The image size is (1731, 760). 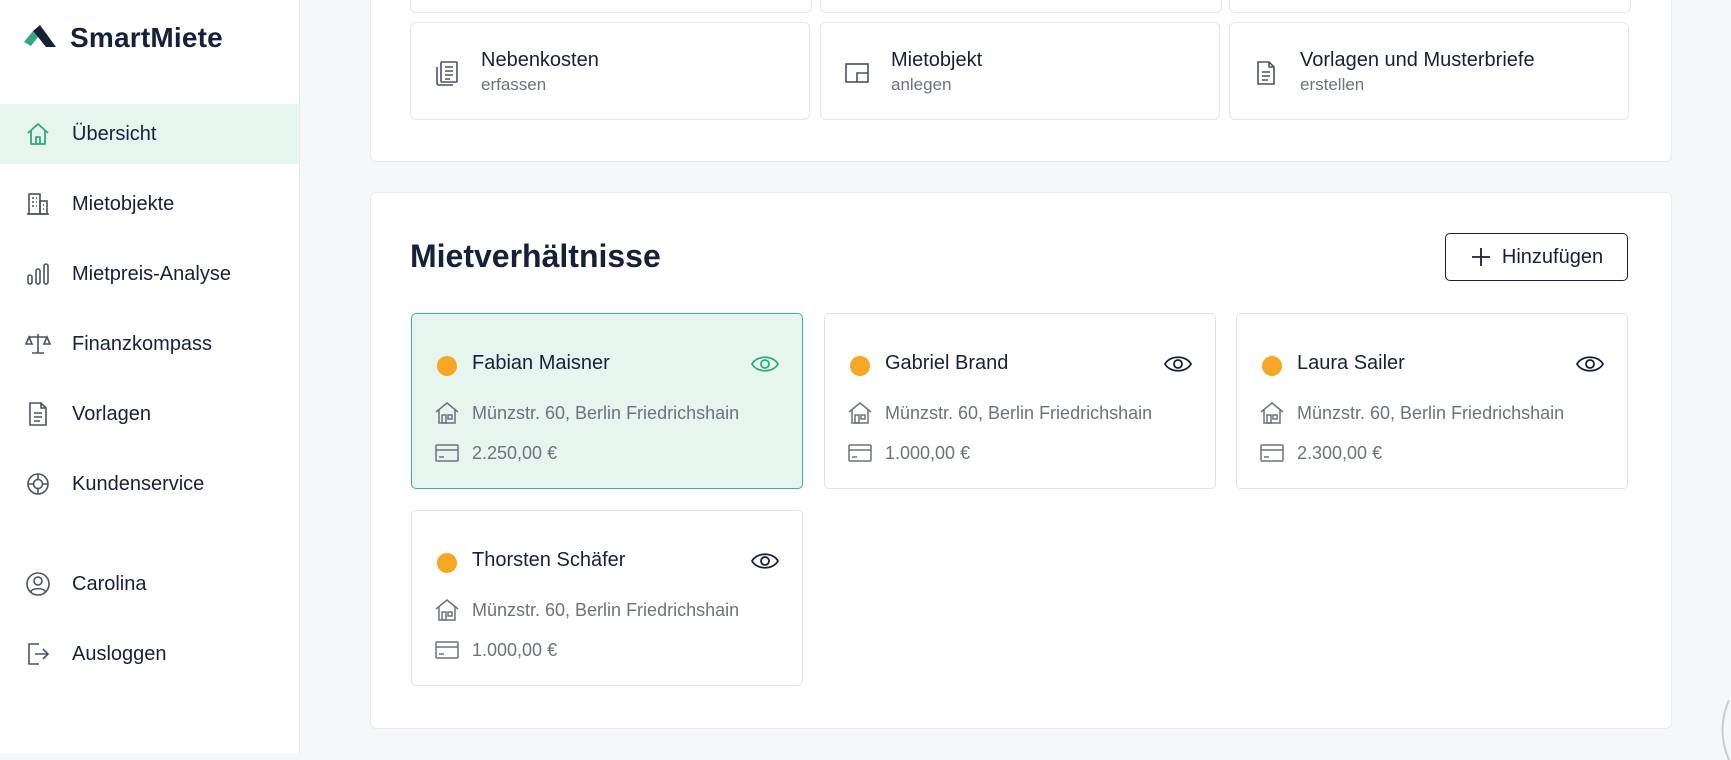 I want to click on tenant-rent-row: 2.250,00 €, so click(x=495, y=453).